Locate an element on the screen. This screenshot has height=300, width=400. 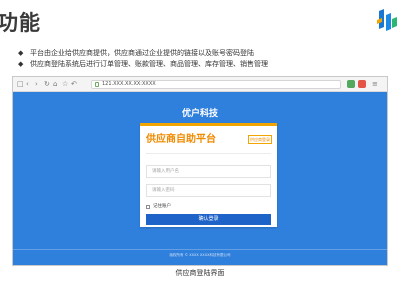
address-lock-icon is located at coordinates (97, 84).